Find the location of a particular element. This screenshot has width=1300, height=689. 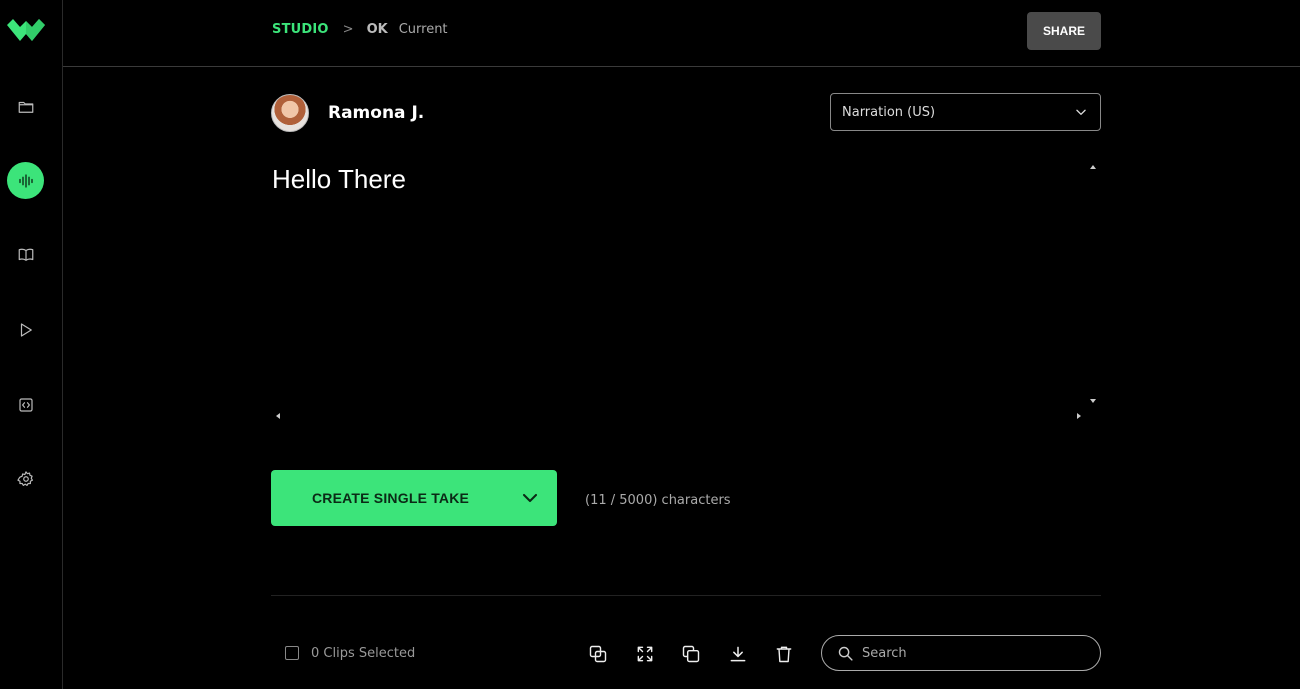

search-input is located at coordinates (972, 653).